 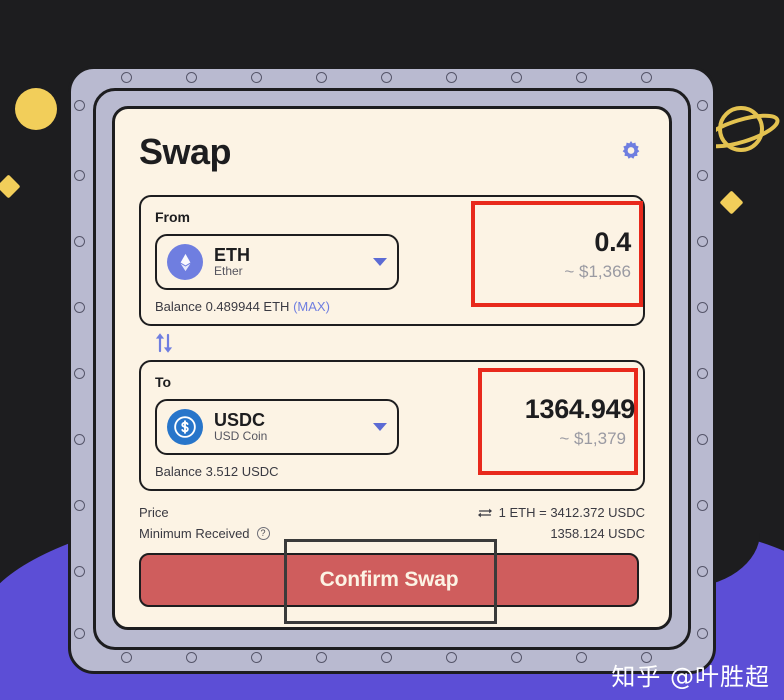 What do you see at coordinates (392, 523) in the screenshot?
I see `trade-details: Price 1 ETH = 3412.372 USDC Minimum Rece` at bounding box center [392, 523].